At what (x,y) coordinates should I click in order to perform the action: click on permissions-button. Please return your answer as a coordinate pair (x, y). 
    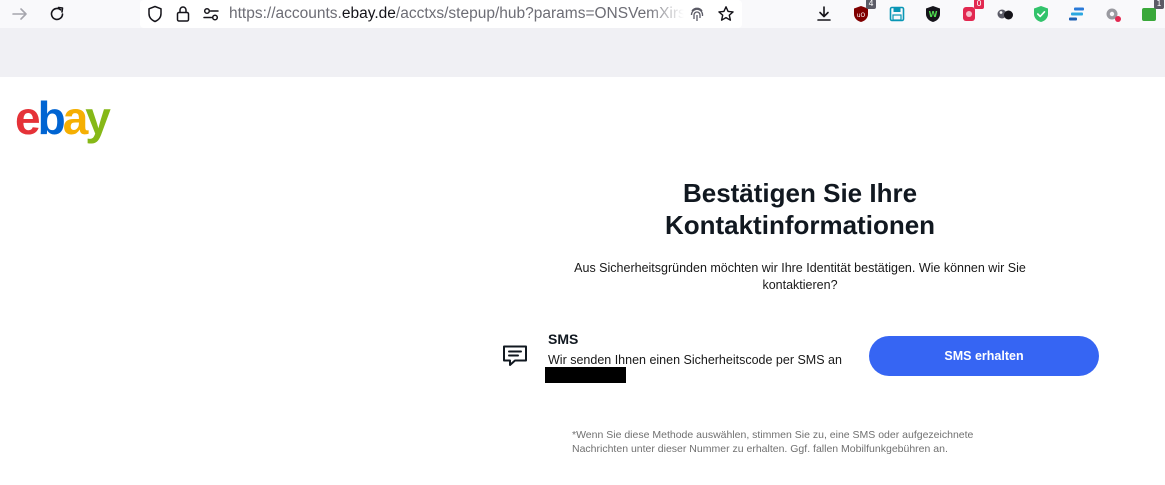
    Looking at the image, I should click on (211, 14).